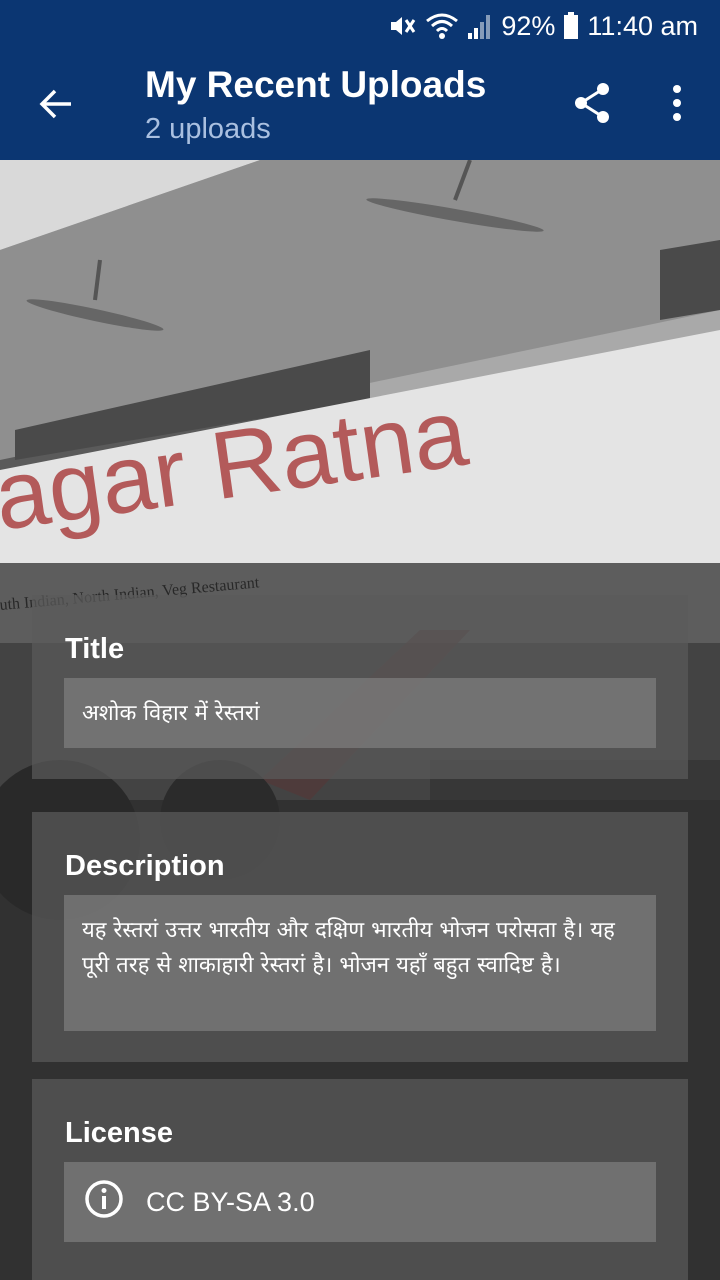  Describe the element at coordinates (571, 26) in the screenshot. I see `battery-icon` at that location.